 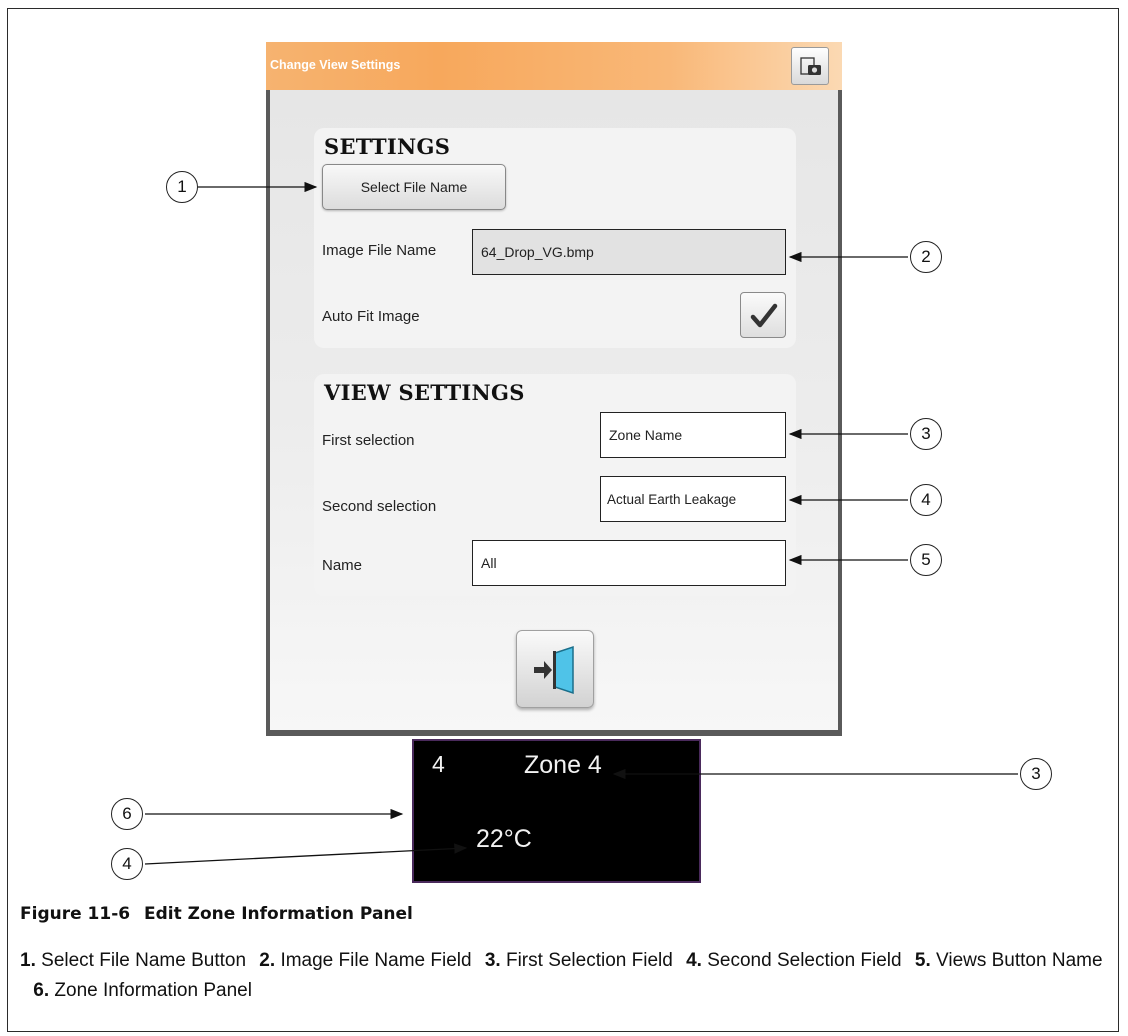 I want to click on second-selection-label: Second selection, so click(x=379, y=506).